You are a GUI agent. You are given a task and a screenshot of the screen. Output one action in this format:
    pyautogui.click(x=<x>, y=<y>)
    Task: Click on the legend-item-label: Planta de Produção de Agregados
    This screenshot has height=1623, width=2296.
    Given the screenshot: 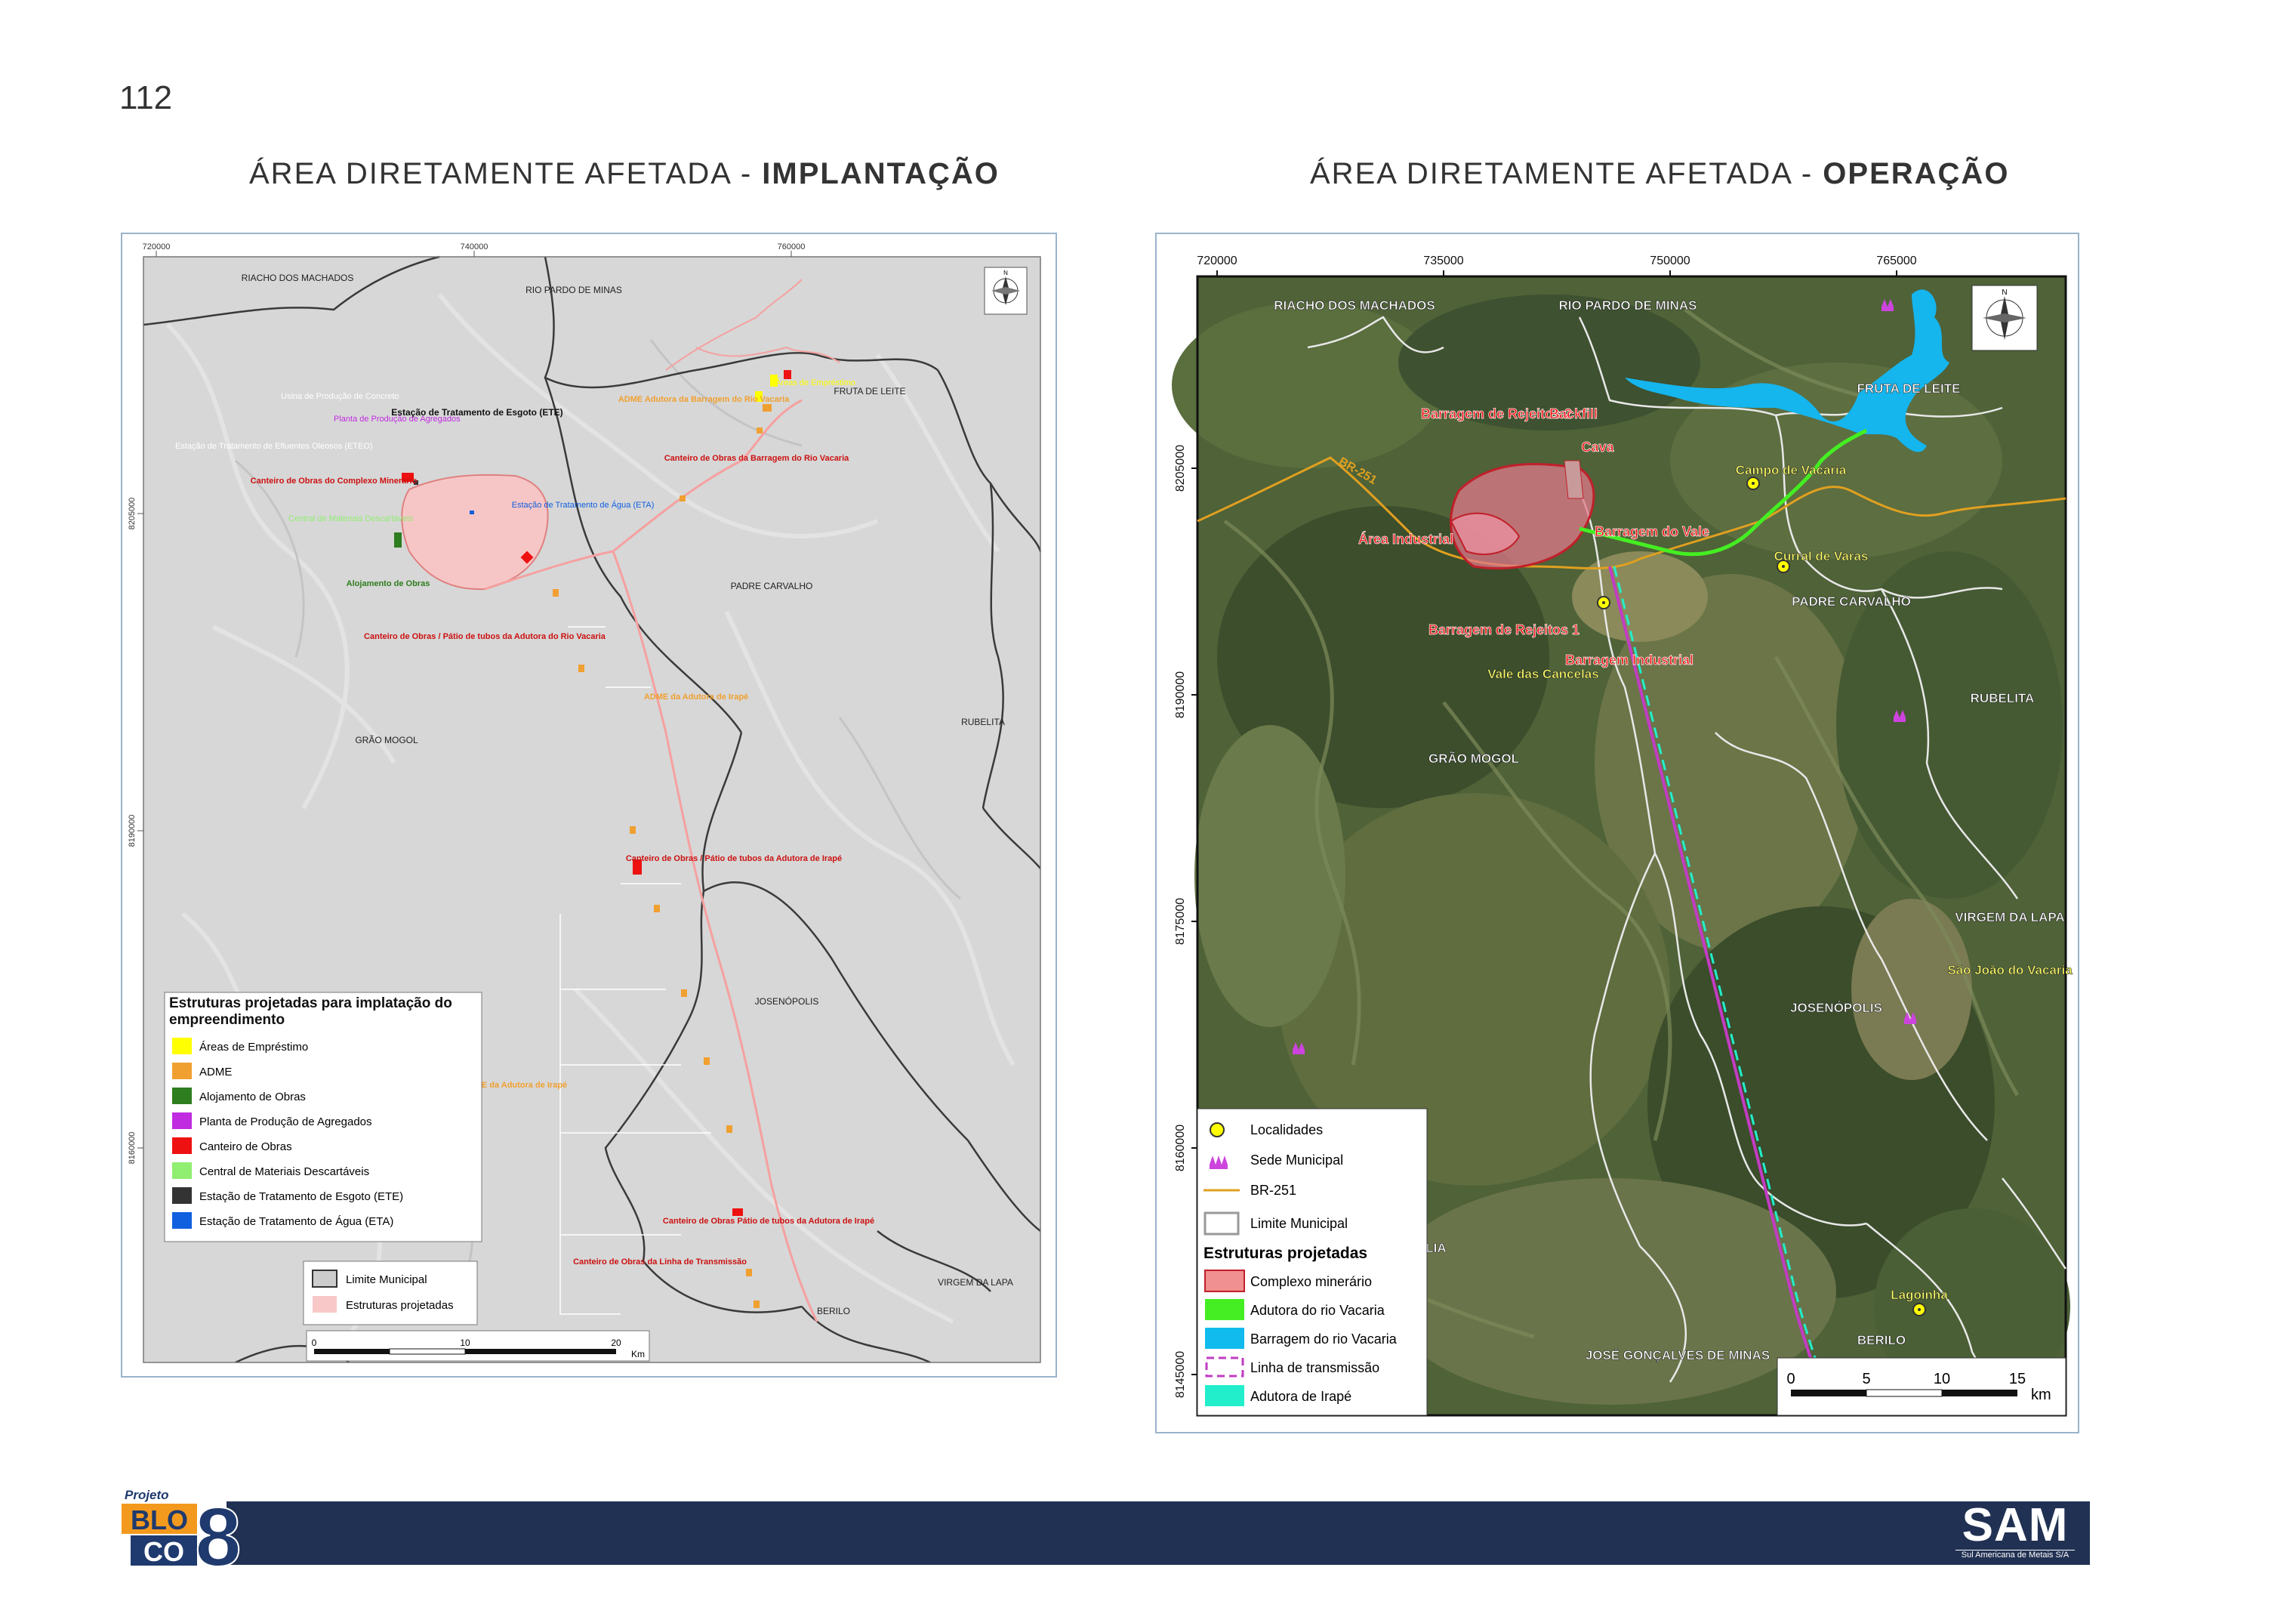 What is the action you would take?
    pyautogui.click(x=285, y=1121)
    